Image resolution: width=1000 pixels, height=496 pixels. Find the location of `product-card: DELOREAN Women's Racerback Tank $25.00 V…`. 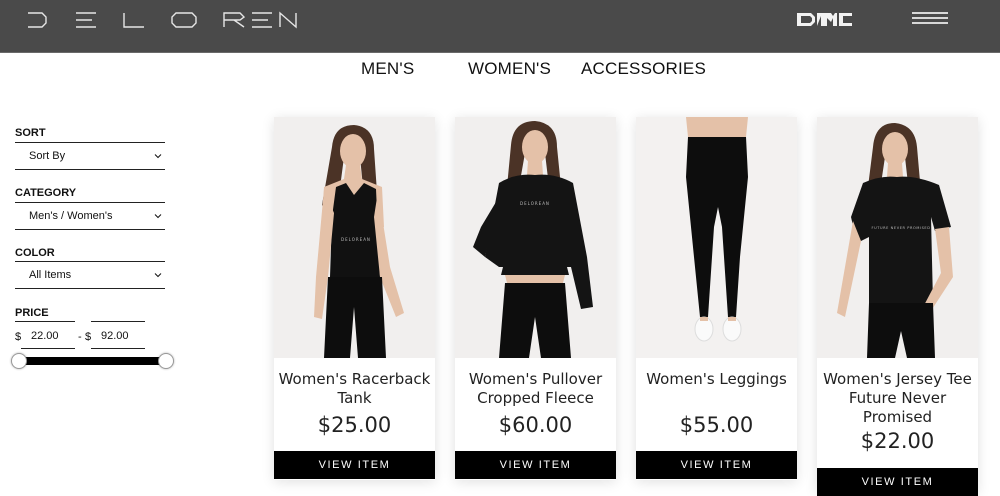

product-card: DELOREAN Women's Racerback Tank $25.00 V… is located at coordinates (354, 298).